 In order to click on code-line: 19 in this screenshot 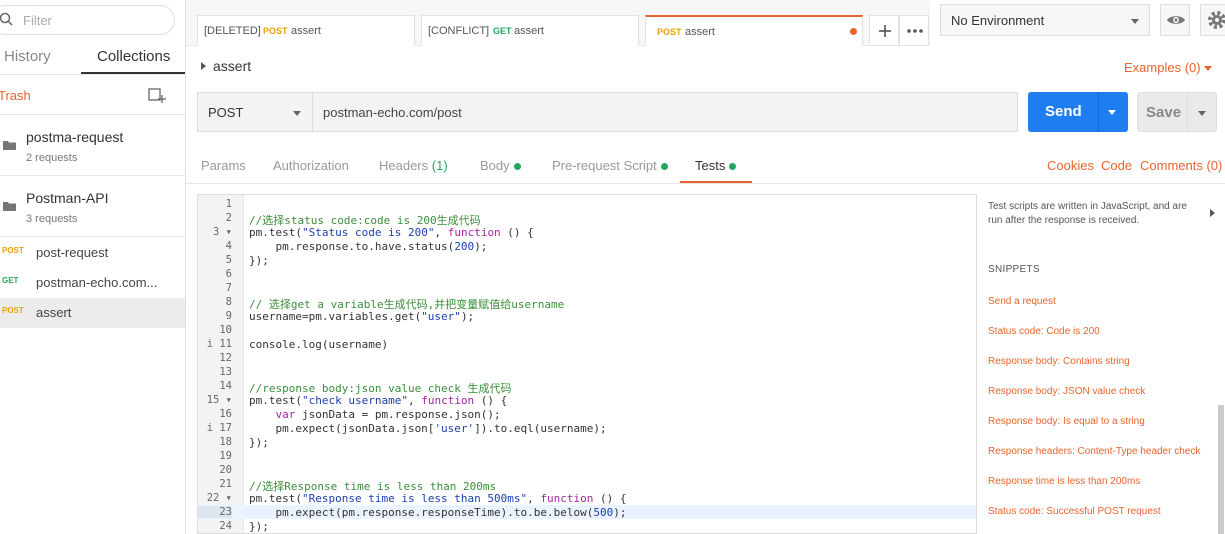, I will do `click(587, 456)`.